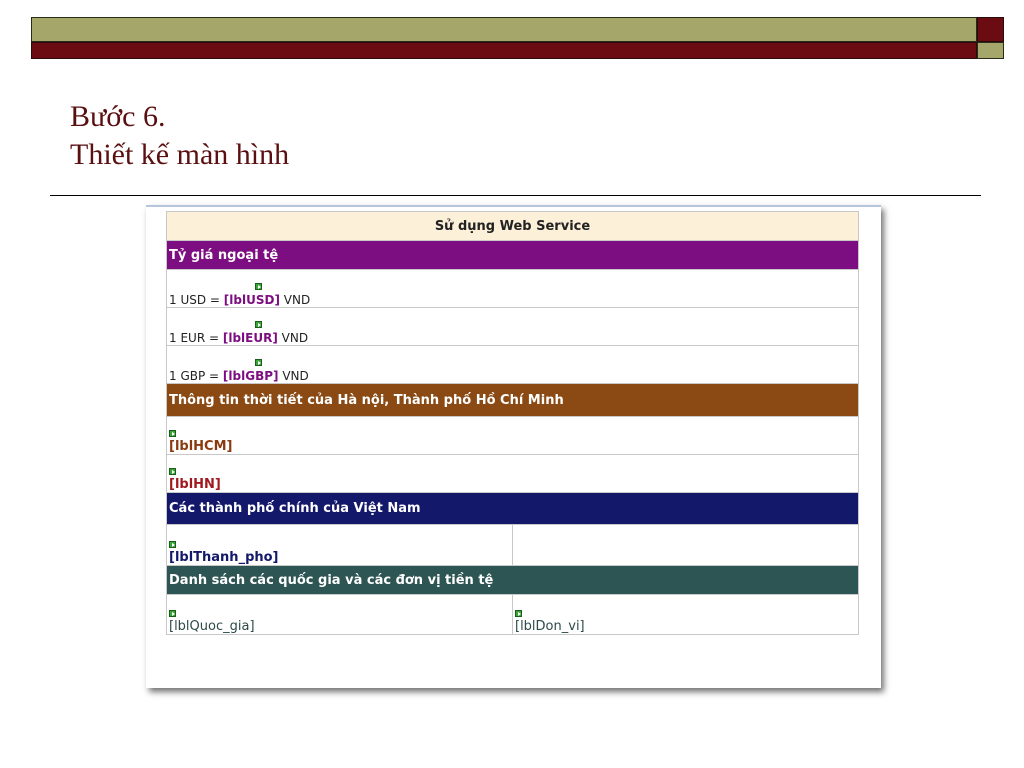 The height and width of the screenshot is (768, 1024). Describe the element at coordinates (512, 326) in the screenshot. I see `rate-row-eur: 1 EUR = [lblEUR] VND` at that location.